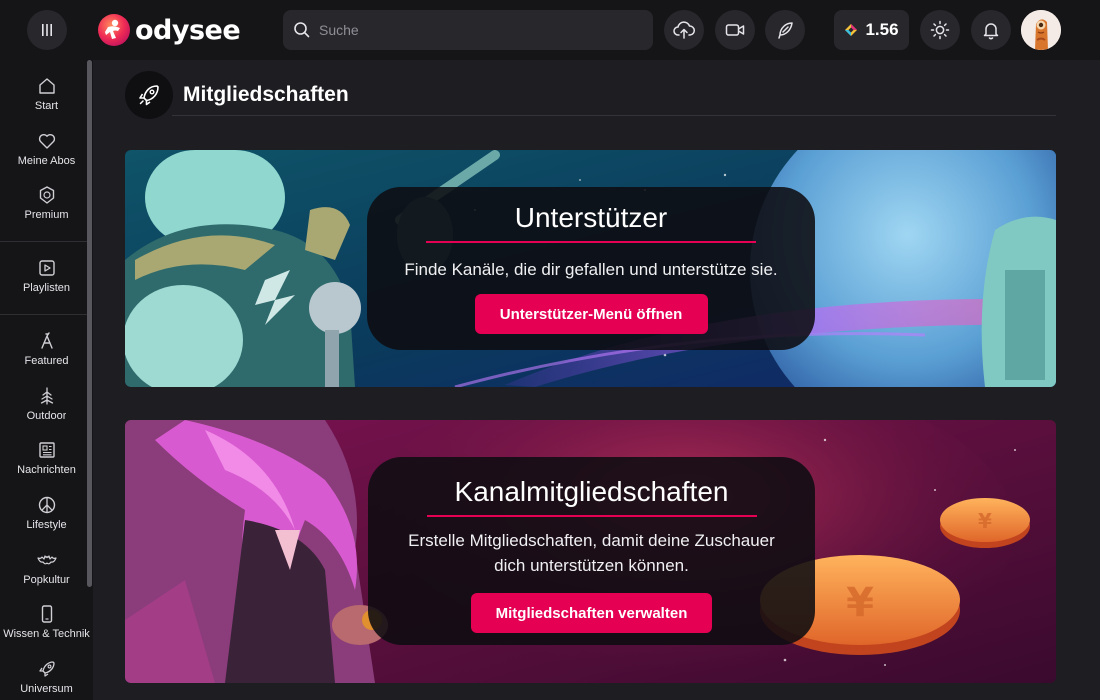 Image resolution: width=1100 pixels, height=700 pixels. I want to click on sidebar-item-label: Start, so click(46, 106).